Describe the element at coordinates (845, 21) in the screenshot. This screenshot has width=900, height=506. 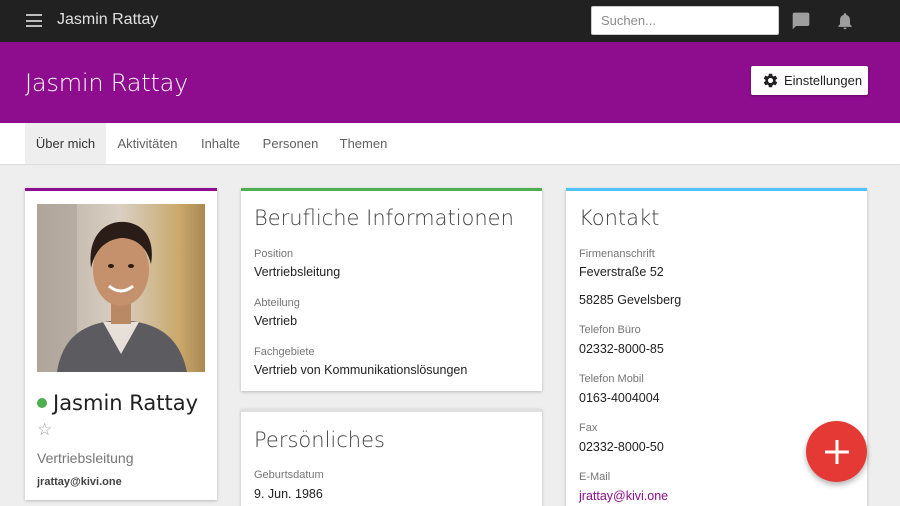
I see `bell-icon` at that location.